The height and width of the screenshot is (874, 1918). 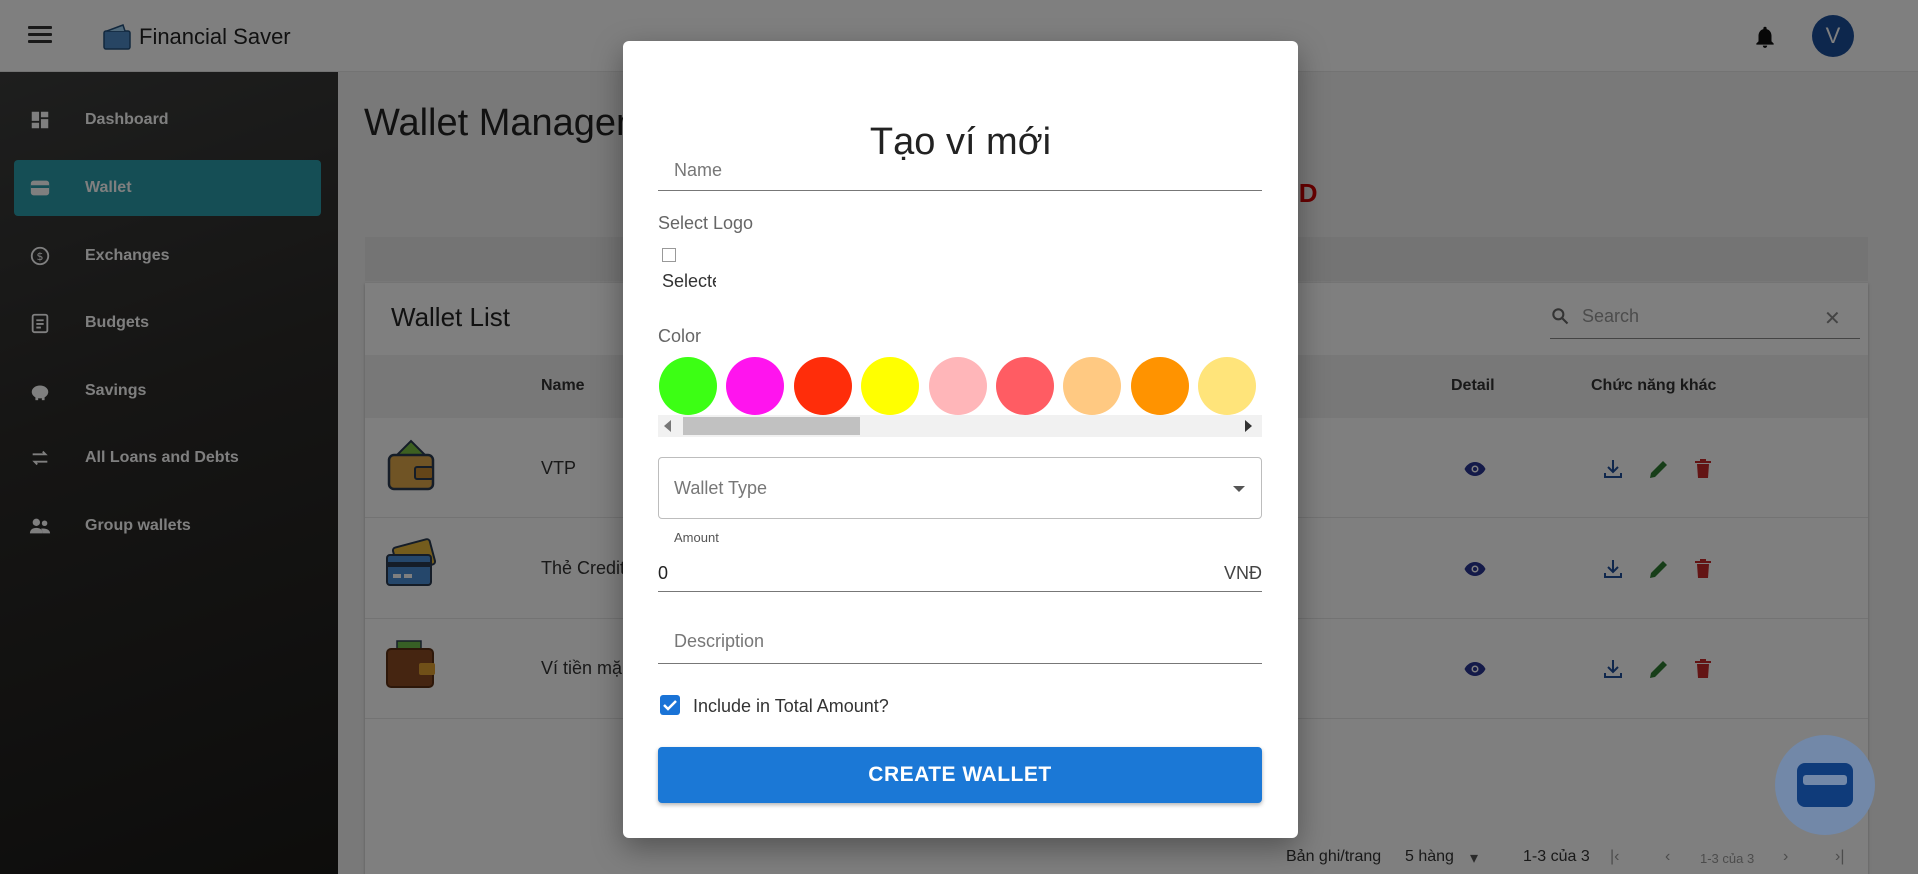 I want to click on name-input, so click(x=960, y=190).